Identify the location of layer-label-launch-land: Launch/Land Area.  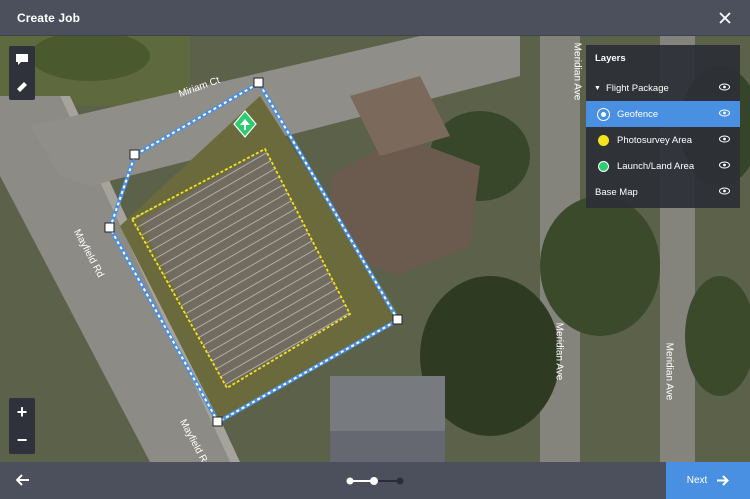
(656, 166).